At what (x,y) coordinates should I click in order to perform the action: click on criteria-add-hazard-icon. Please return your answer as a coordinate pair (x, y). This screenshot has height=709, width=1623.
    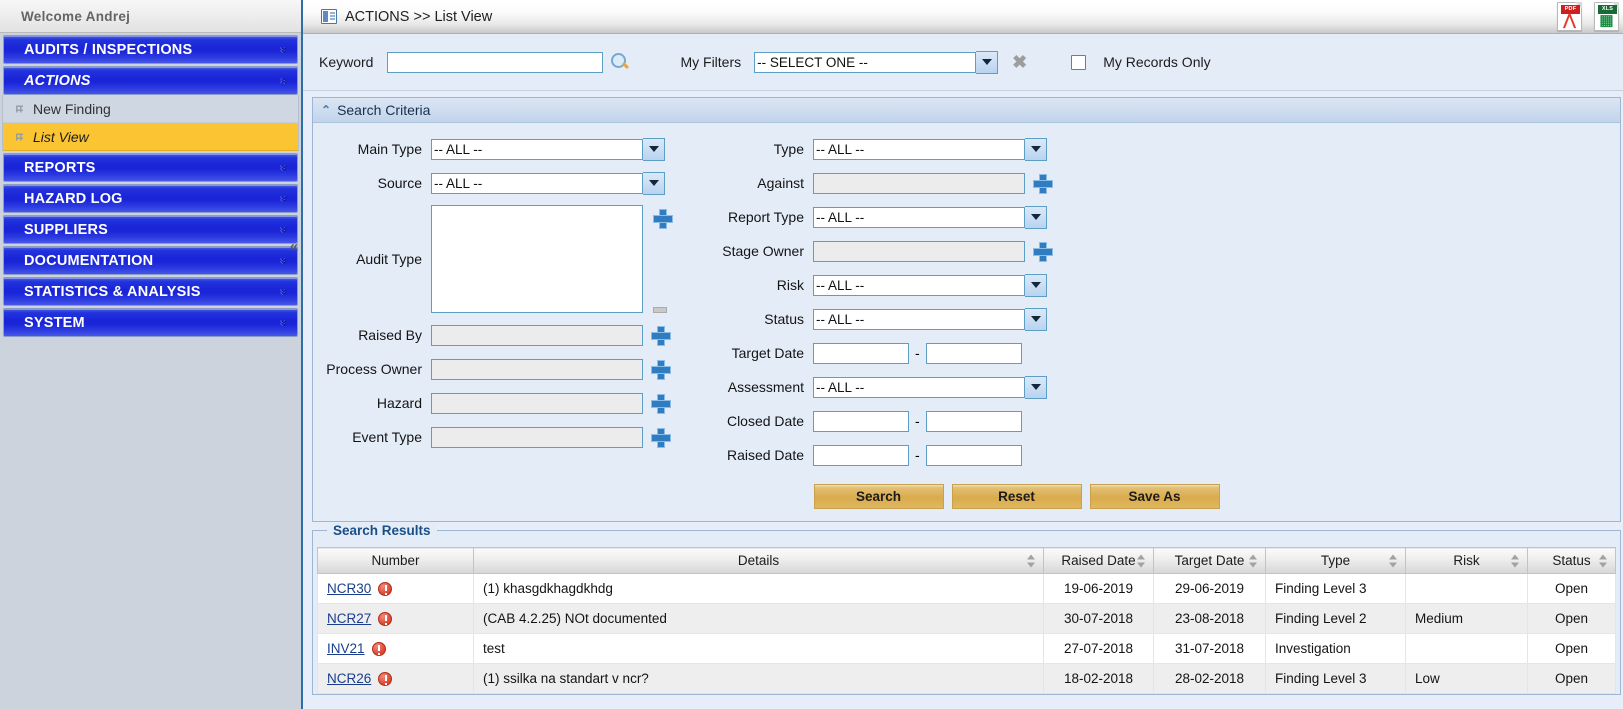
    Looking at the image, I should click on (661, 404).